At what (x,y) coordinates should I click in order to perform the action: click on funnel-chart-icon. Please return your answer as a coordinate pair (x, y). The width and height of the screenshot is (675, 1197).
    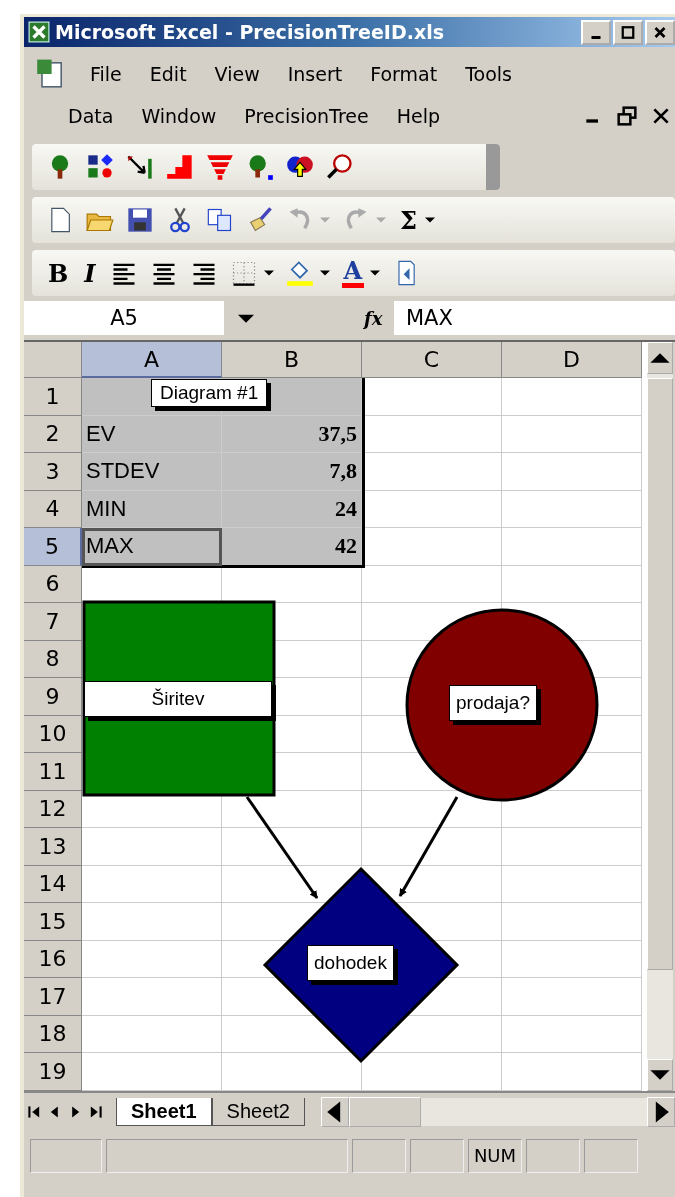
    Looking at the image, I should click on (220, 167).